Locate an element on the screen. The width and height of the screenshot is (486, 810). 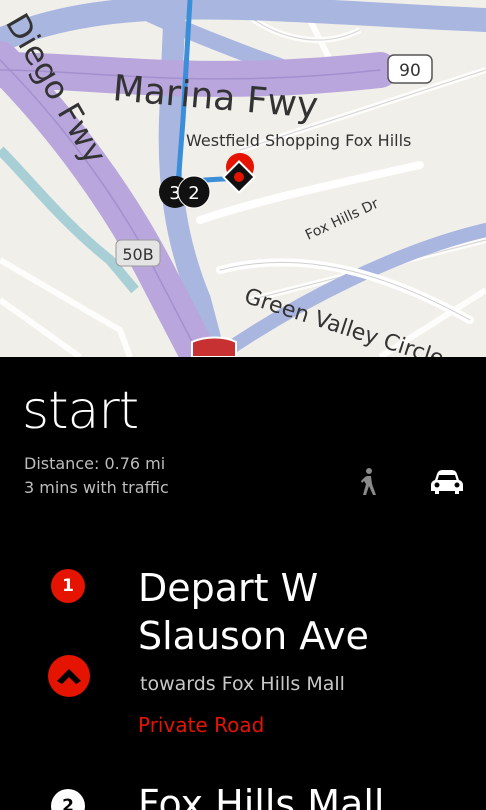
shield-90-label: 90 is located at coordinates (410, 71).